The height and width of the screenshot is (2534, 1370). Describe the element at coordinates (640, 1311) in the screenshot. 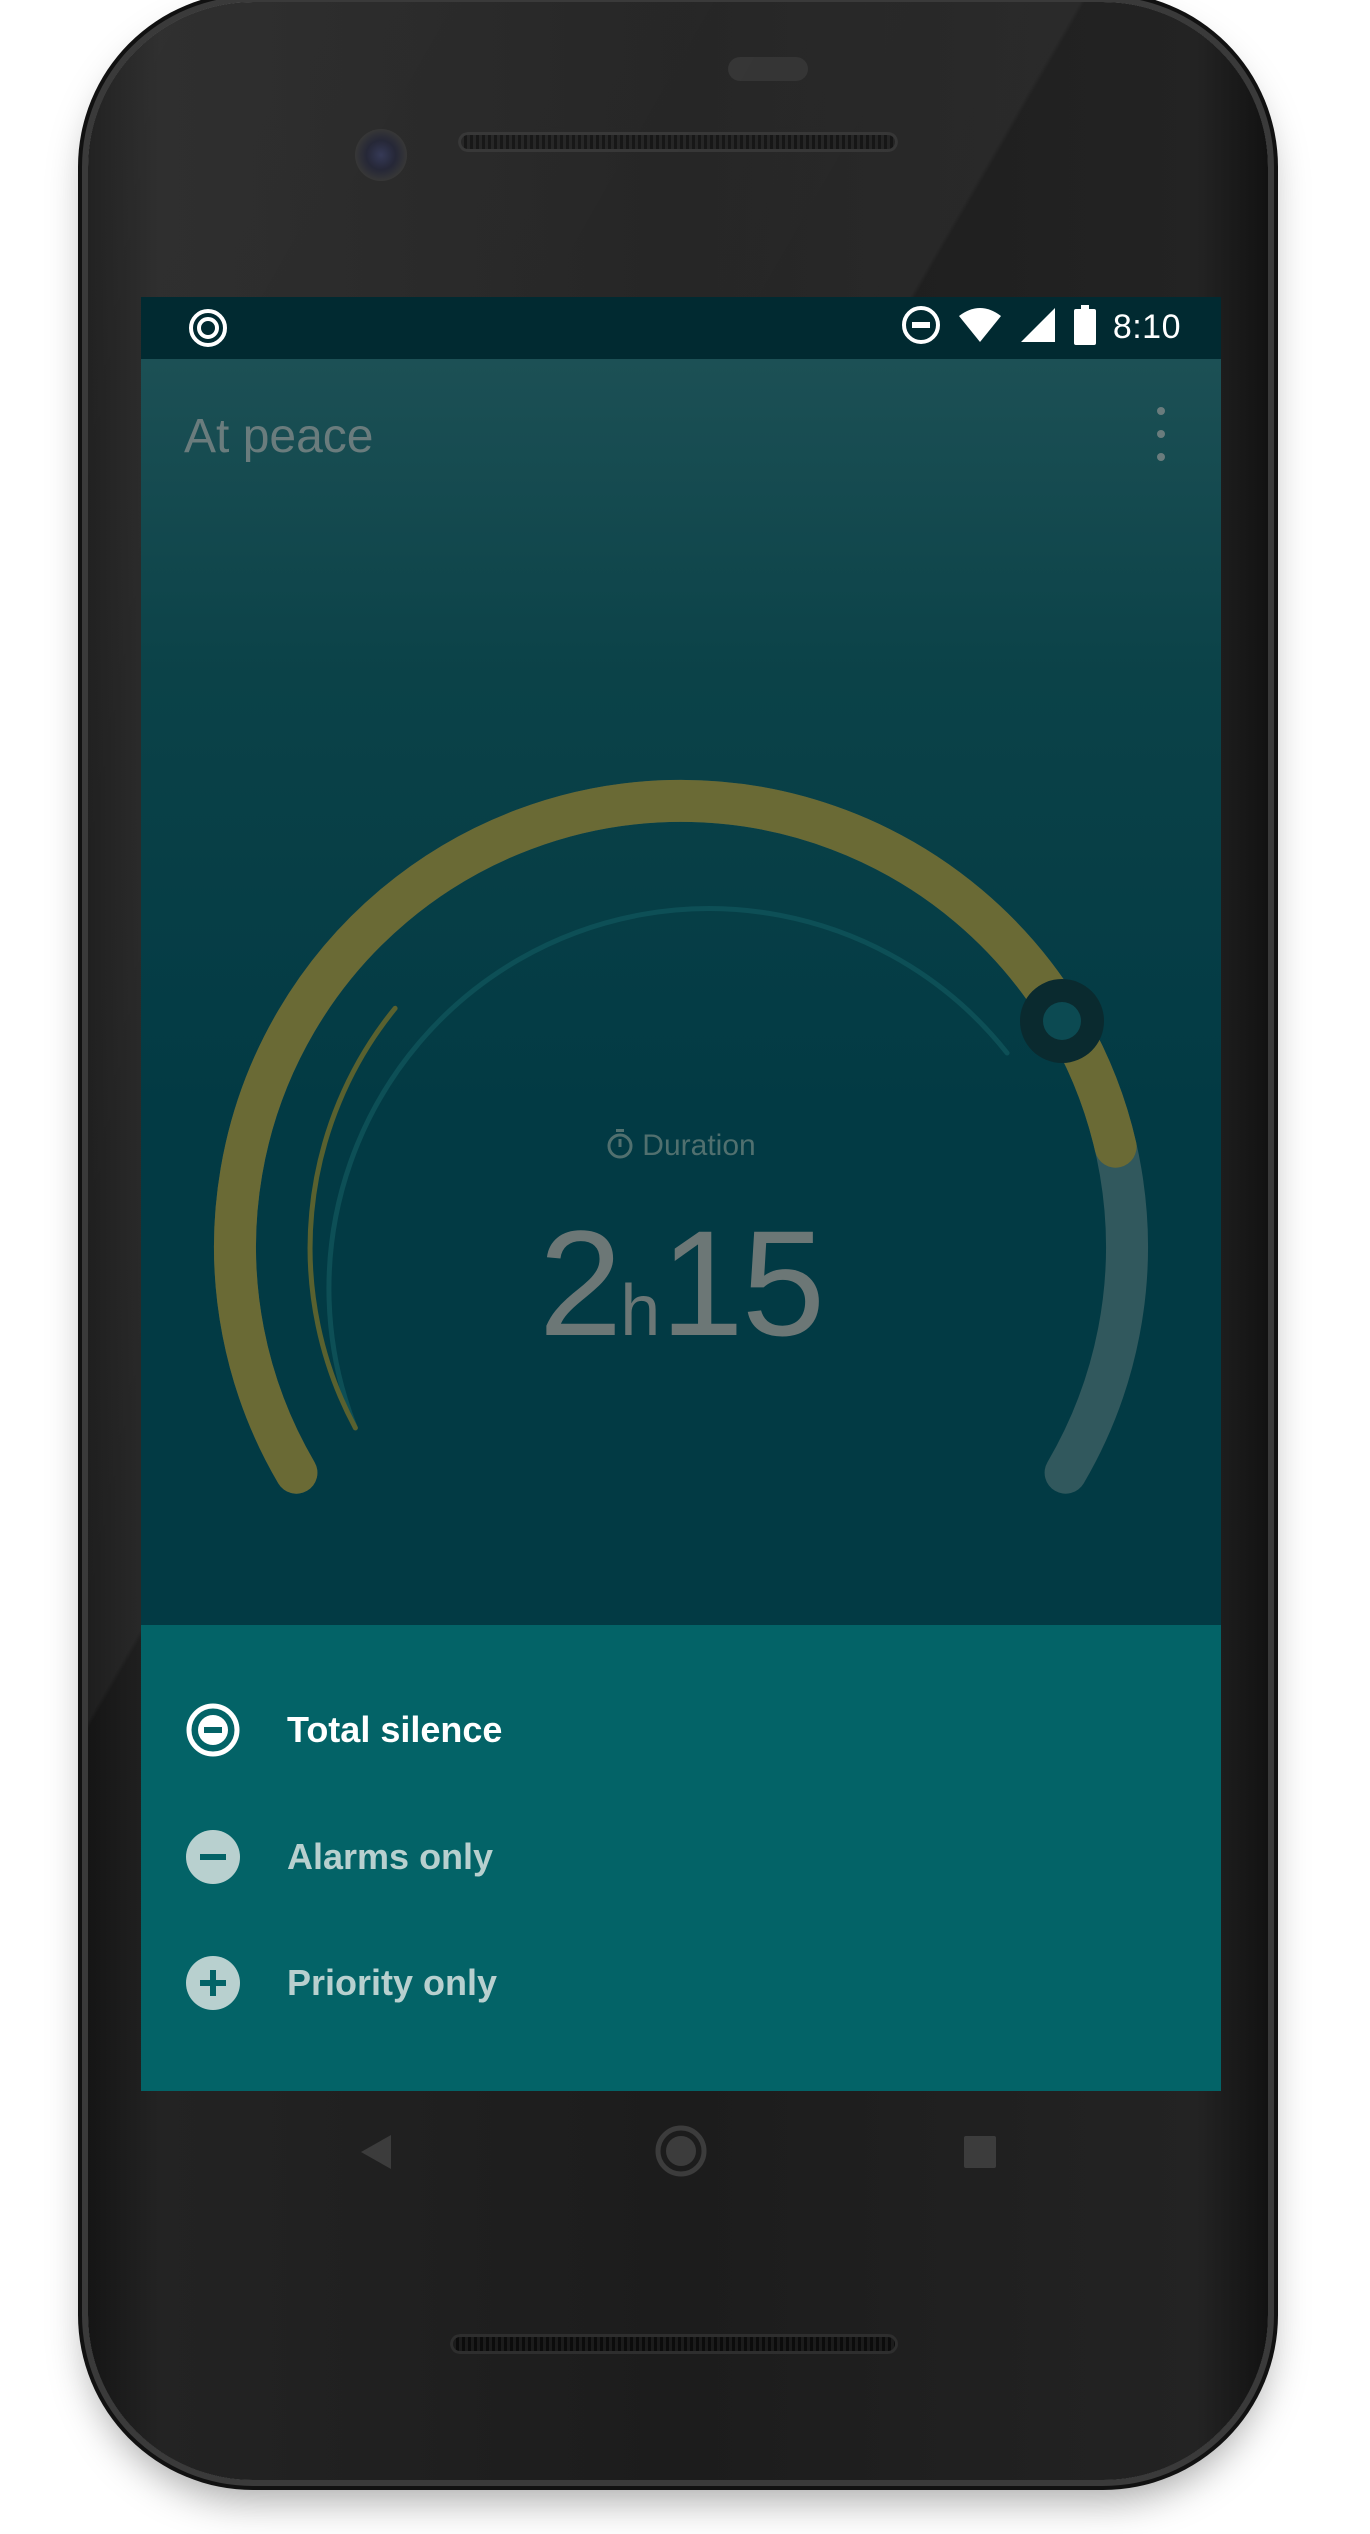

I see `duration-hours-unit: h` at that location.